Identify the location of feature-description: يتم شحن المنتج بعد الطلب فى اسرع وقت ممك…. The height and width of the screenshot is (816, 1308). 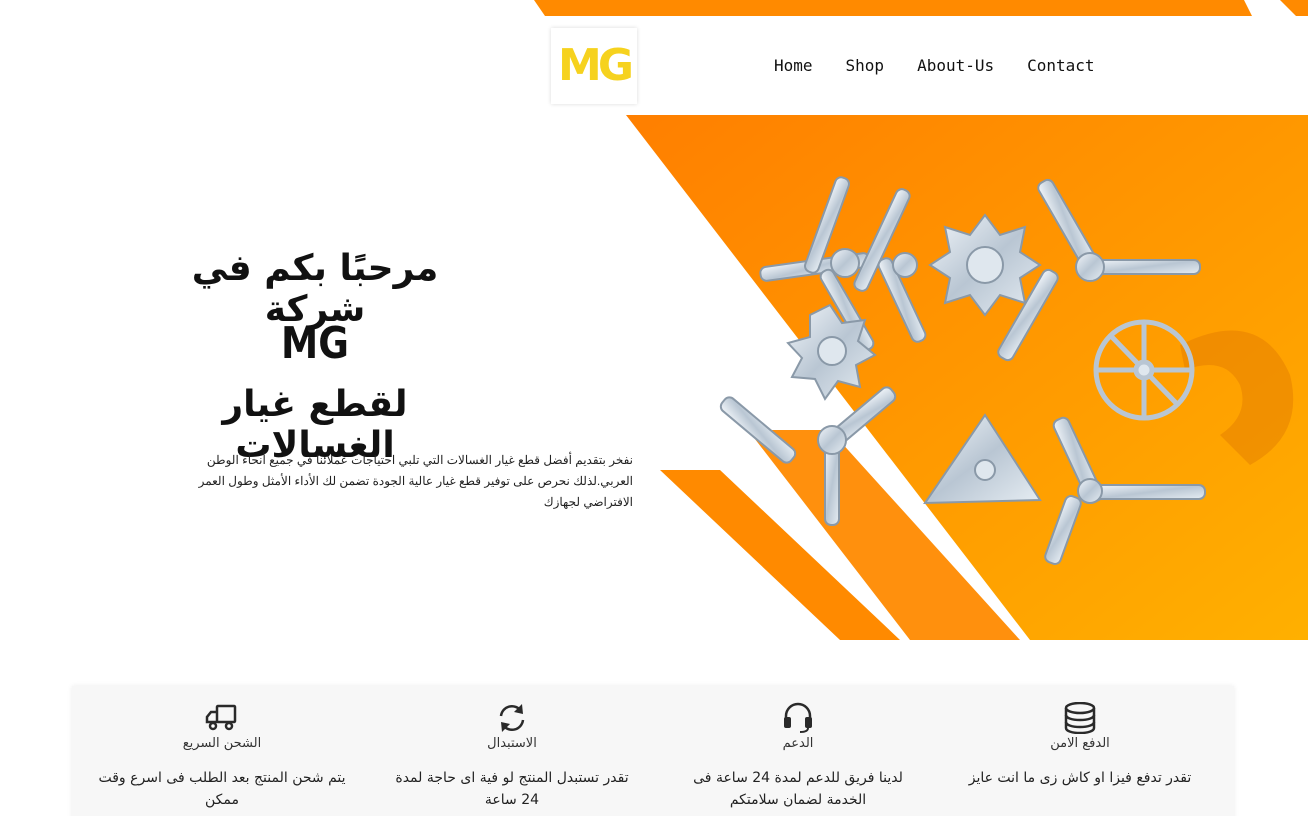
(222, 789).